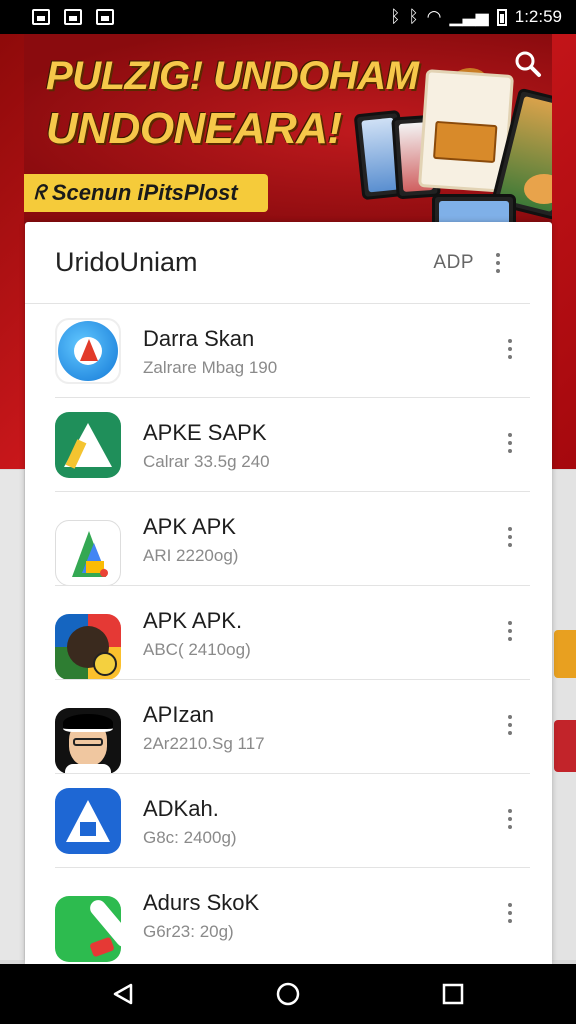  I want to click on search-icon, so click(528, 64).